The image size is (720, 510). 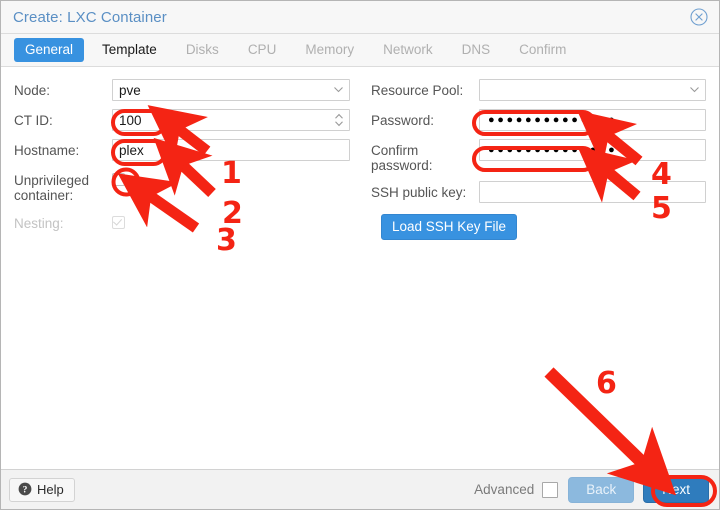 I want to click on resource-pool-row: Resource Pool:, so click(x=538, y=90).